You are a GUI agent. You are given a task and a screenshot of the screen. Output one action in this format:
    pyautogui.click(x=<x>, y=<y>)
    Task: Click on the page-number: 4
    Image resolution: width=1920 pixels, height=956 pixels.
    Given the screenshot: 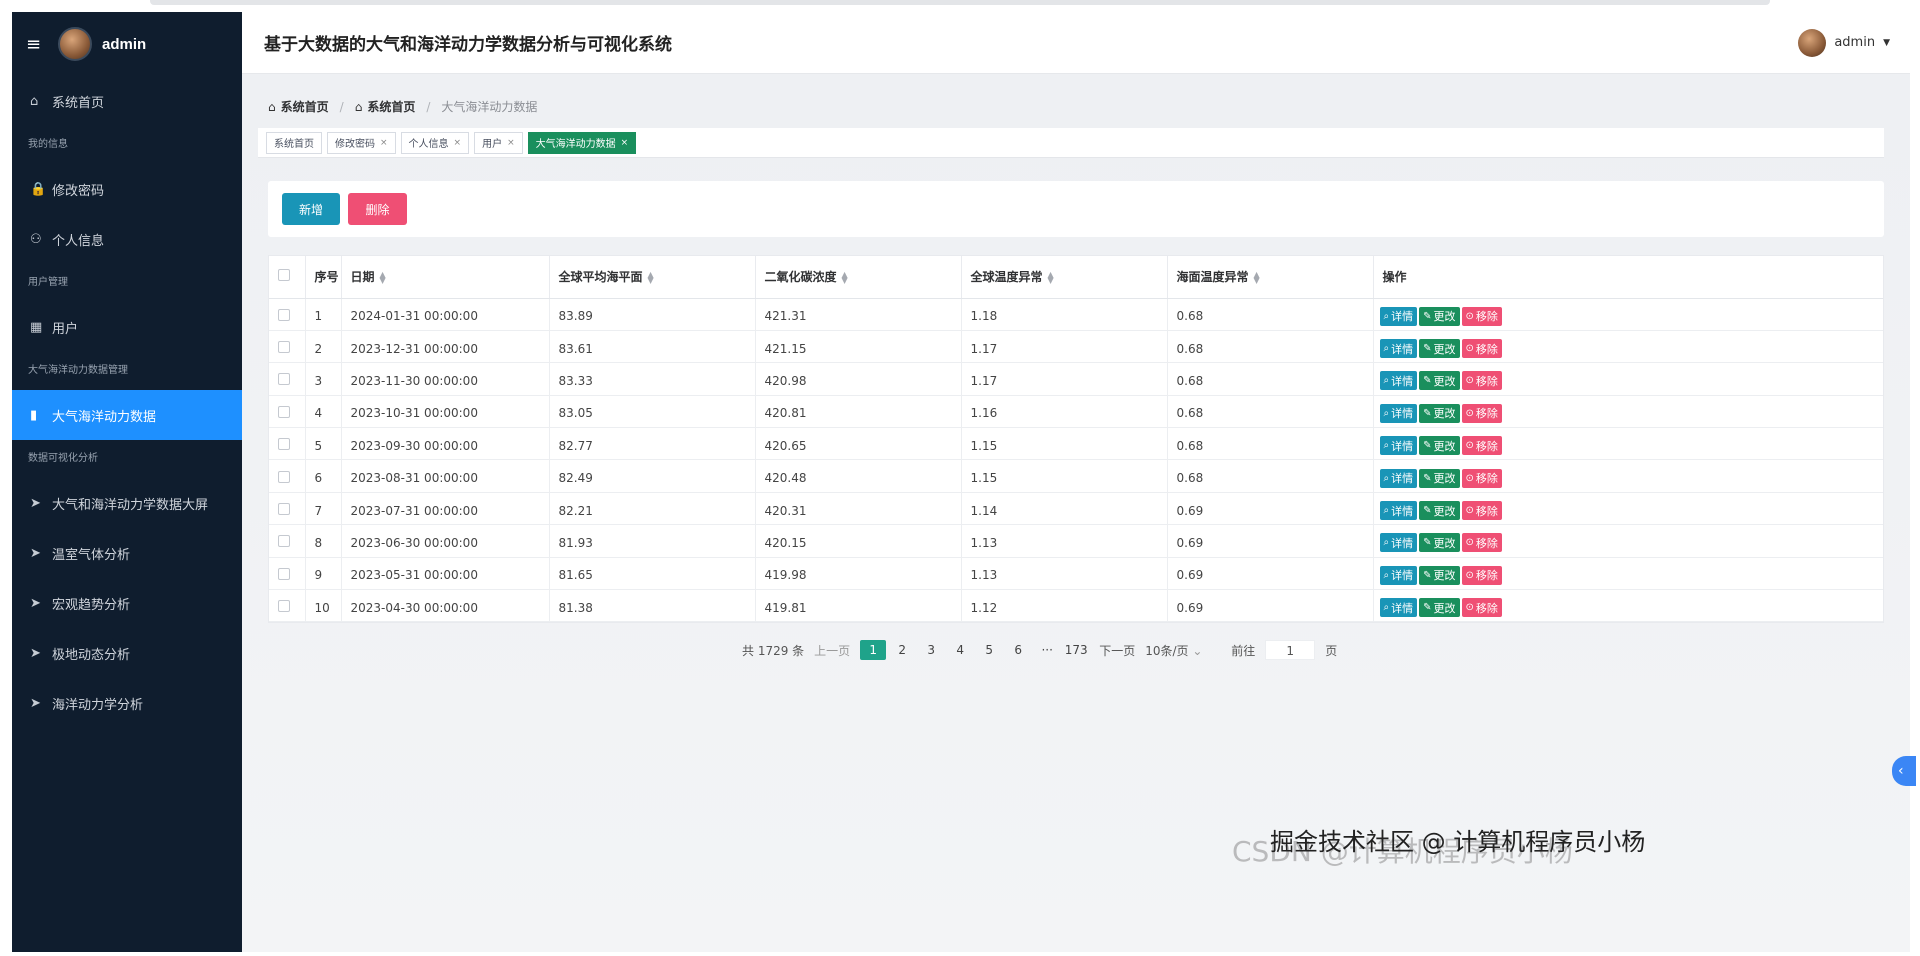 What is the action you would take?
    pyautogui.click(x=960, y=650)
    